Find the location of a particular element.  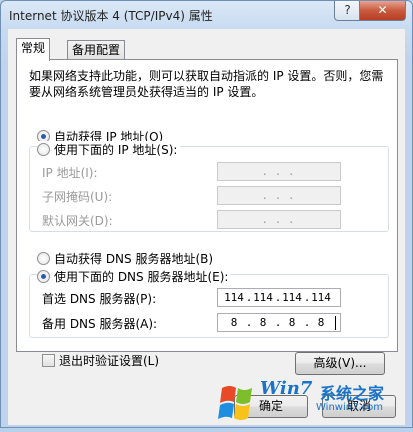

alternate-dns-label: 备用 DNS 服务器(A): is located at coordinates (100, 324).